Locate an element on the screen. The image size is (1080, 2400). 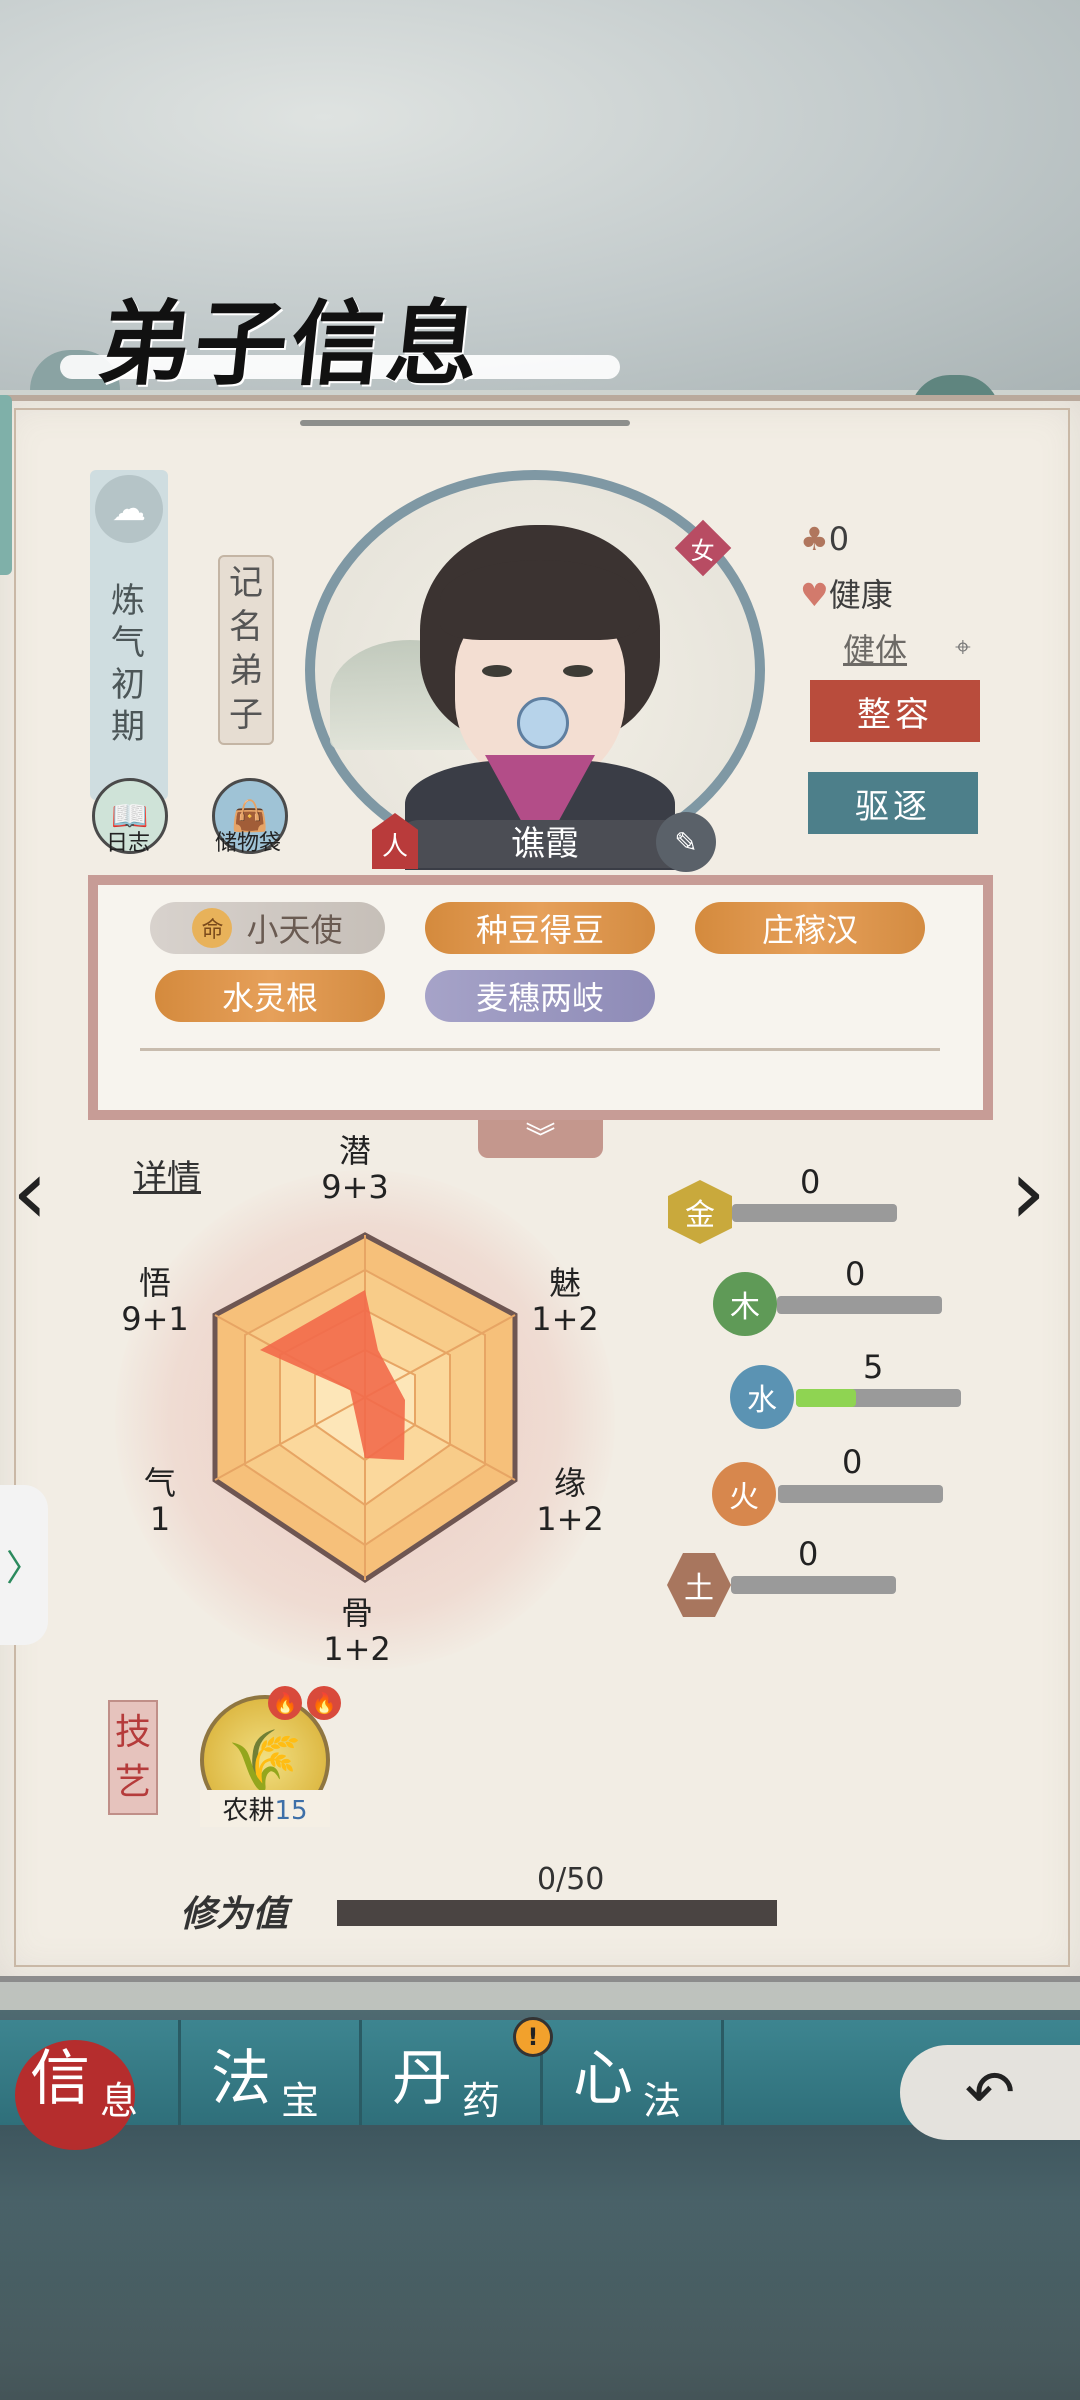
wheat-icon: 🌾 is located at coordinates (265, 1760).